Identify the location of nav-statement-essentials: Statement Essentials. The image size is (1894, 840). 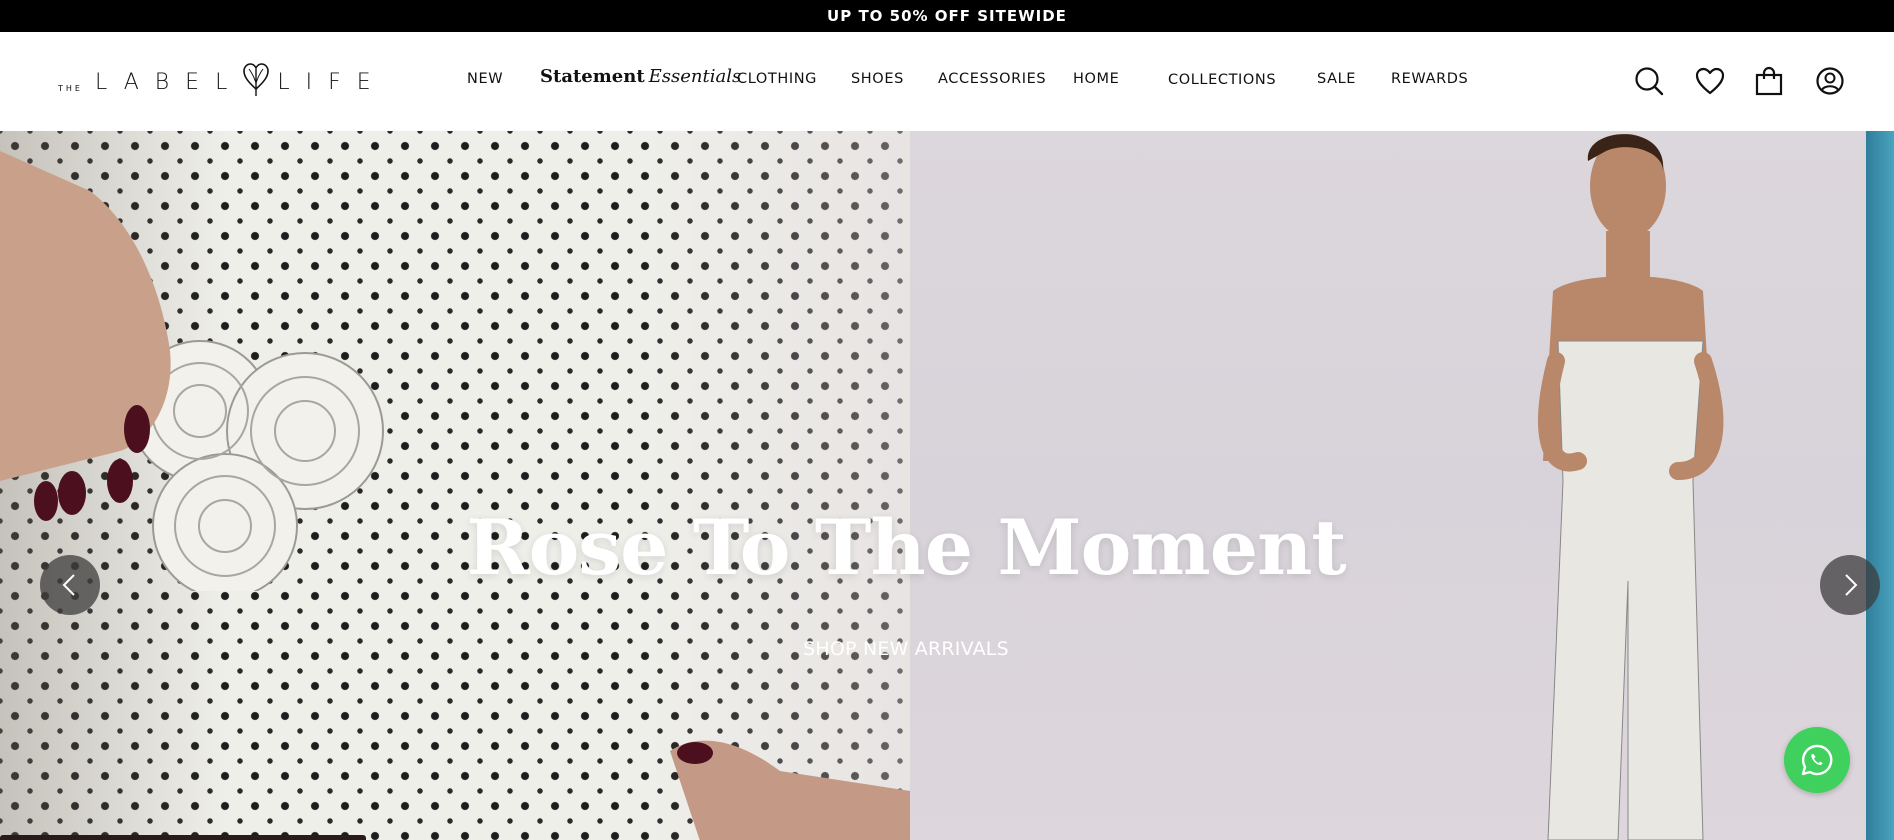
(640, 76).